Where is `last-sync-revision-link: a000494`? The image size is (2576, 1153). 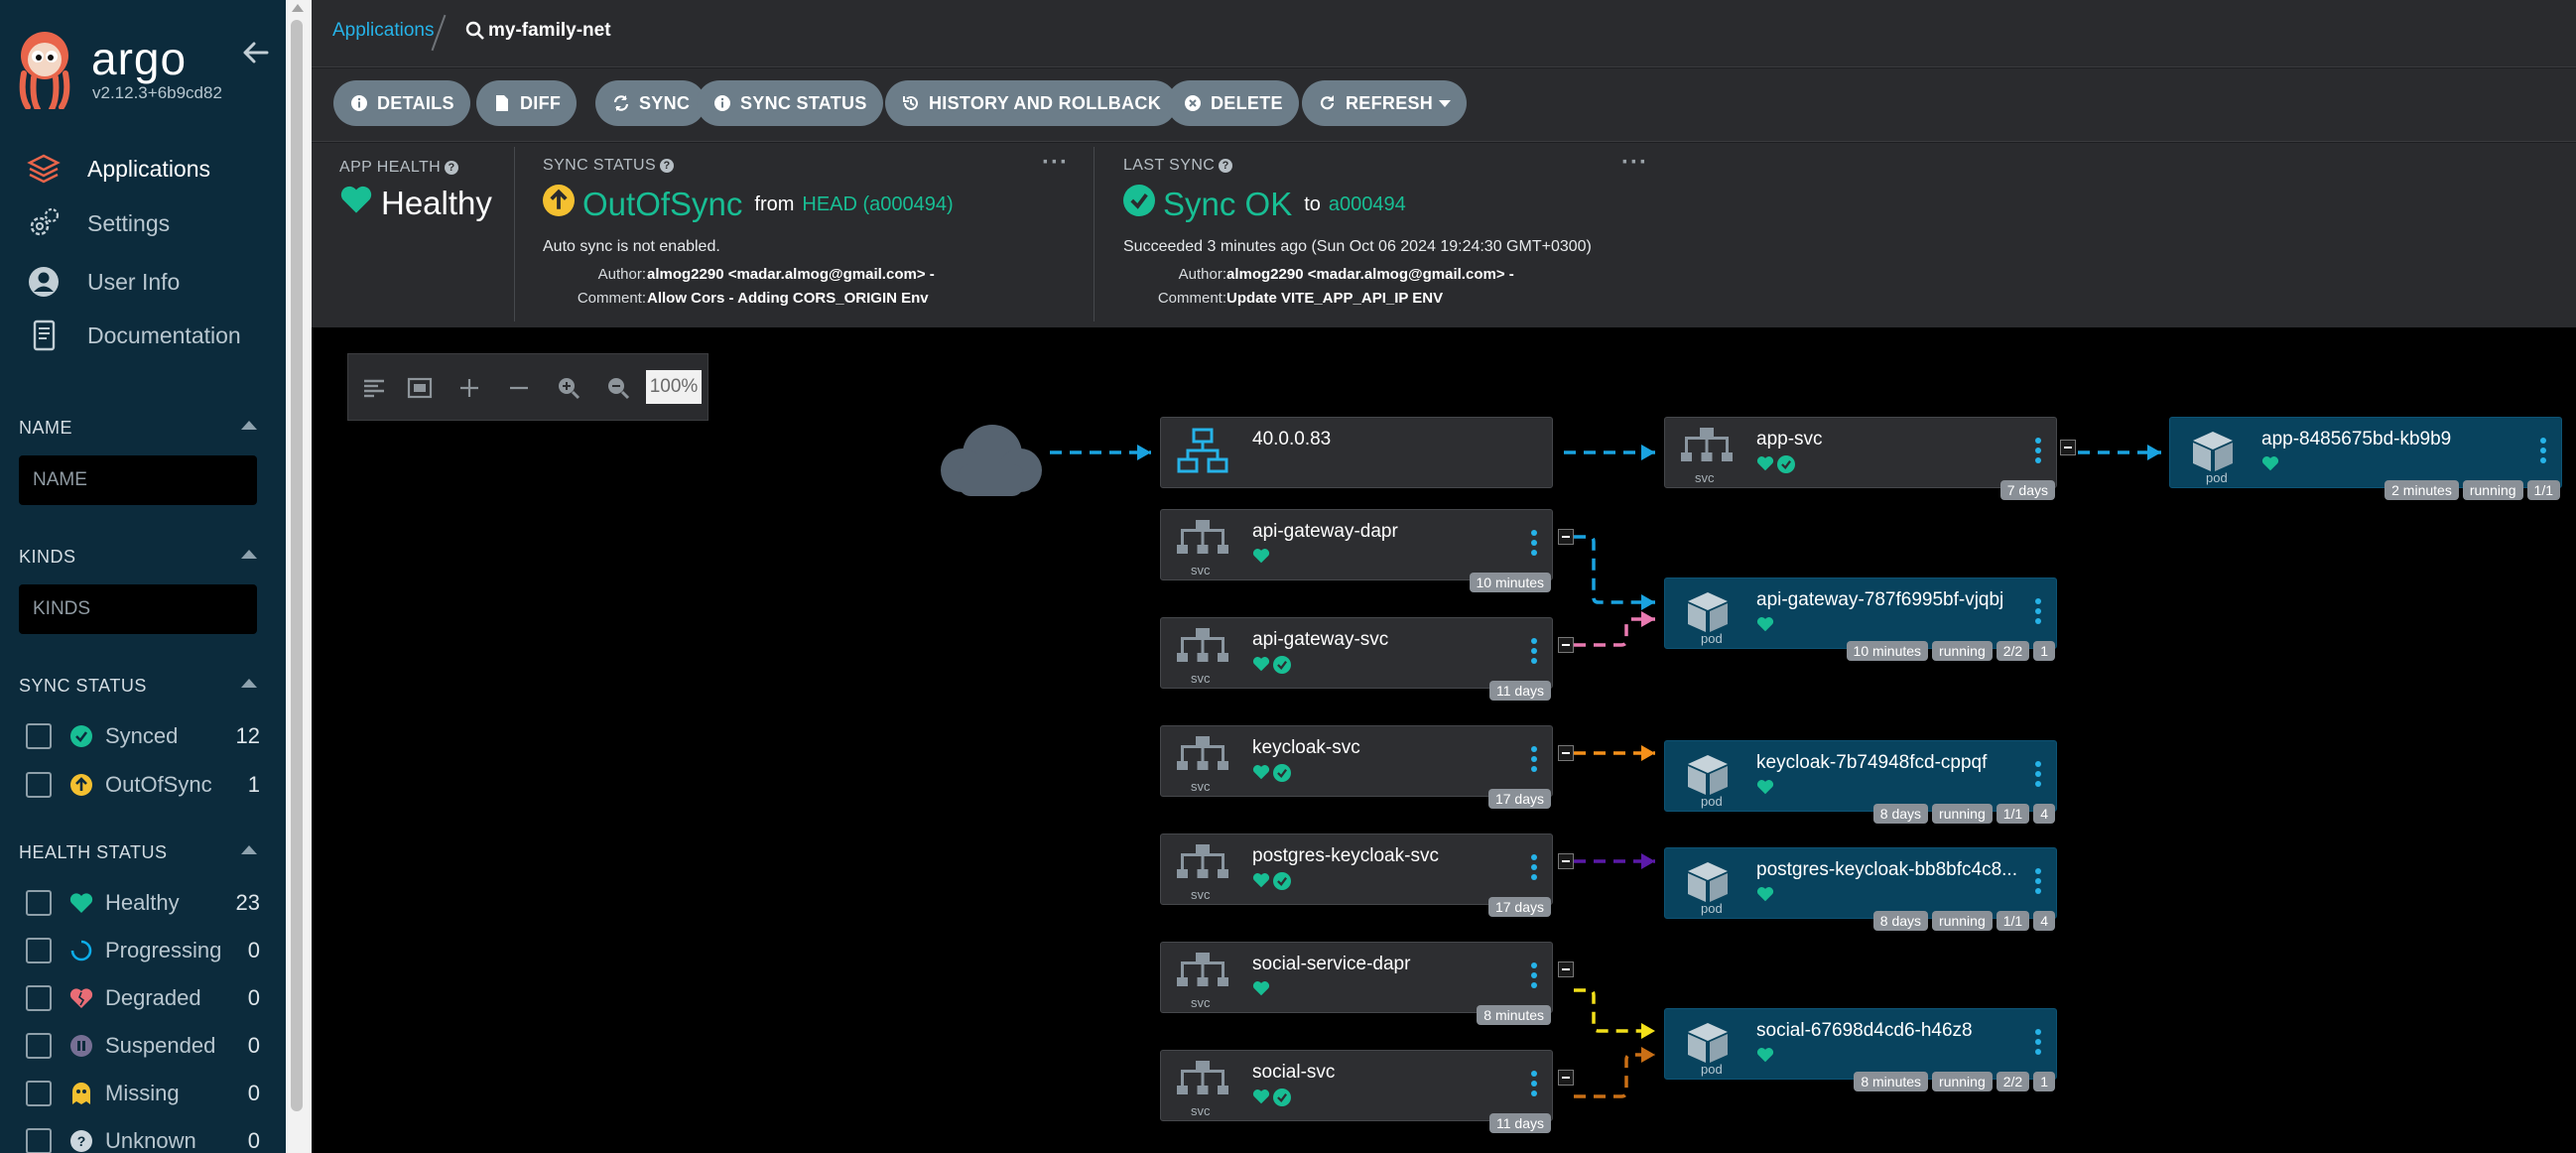 last-sync-revision-link: a000494 is located at coordinates (1368, 204).